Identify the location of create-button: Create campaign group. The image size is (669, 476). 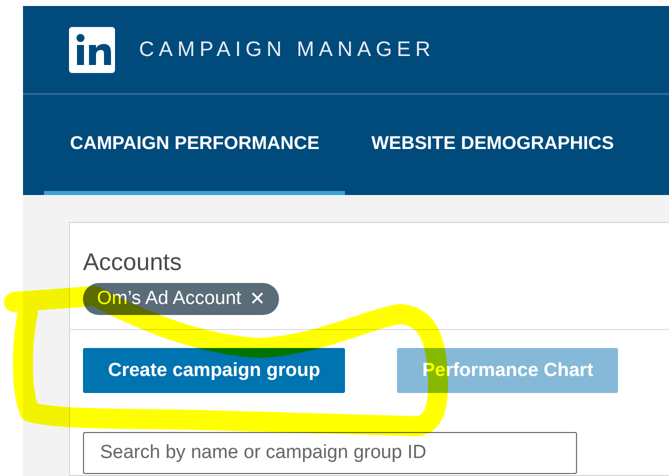
(214, 370).